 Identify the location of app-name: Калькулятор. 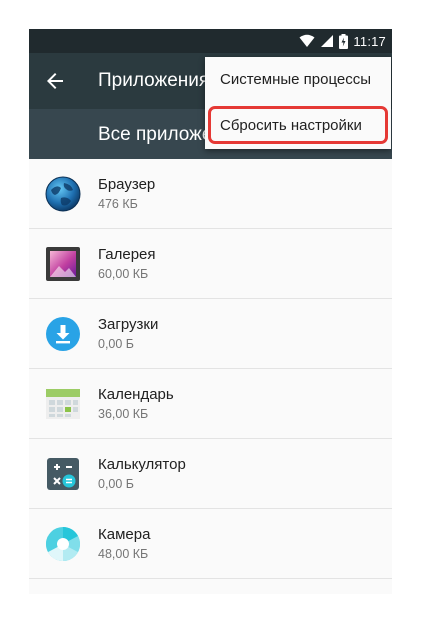
(142, 464).